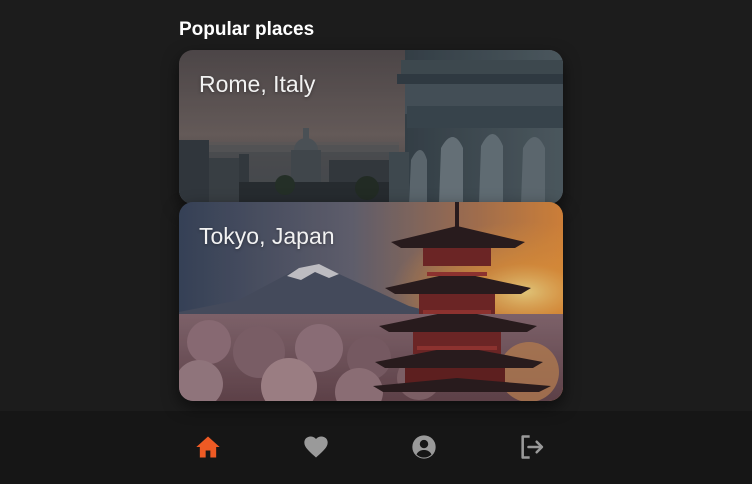  I want to click on nav-logout-button, so click(532, 447).